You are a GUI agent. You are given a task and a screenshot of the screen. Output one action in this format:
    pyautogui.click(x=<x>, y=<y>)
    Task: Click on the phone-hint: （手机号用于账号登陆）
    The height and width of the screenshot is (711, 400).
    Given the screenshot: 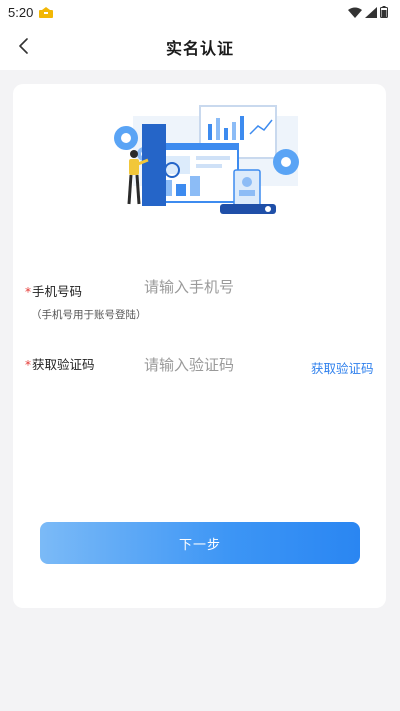 What is the action you would take?
    pyautogui.click(x=89, y=315)
    